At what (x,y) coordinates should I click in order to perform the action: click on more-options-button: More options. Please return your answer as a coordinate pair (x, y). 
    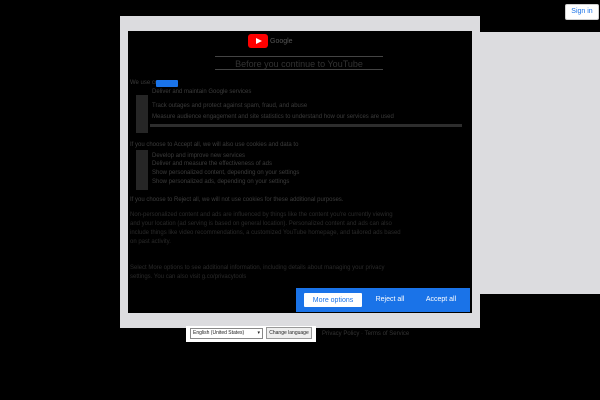
    Looking at the image, I should click on (333, 300).